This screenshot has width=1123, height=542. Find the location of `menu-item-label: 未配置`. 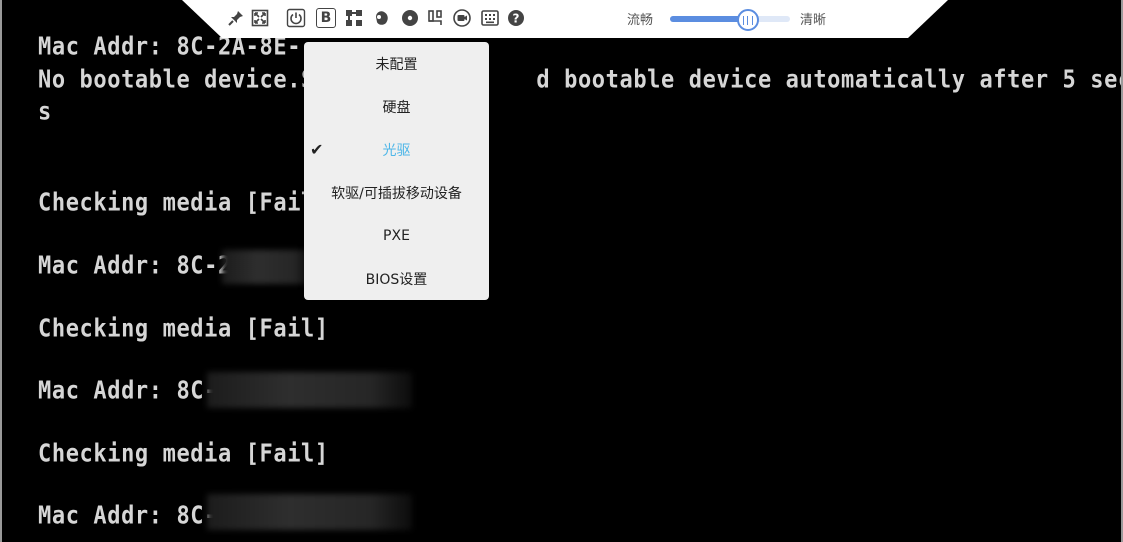

menu-item-label: 未配置 is located at coordinates (396, 64).